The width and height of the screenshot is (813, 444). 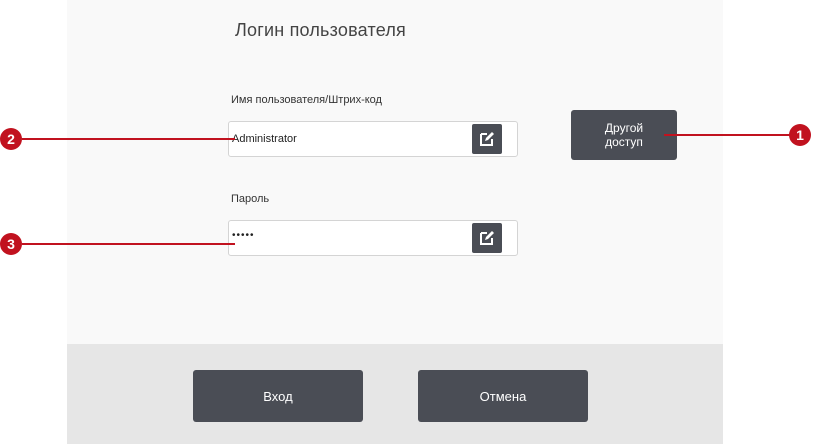 What do you see at coordinates (278, 396) in the screenshot?
I see `login-button: Вход` at bounding box center [278, 396].